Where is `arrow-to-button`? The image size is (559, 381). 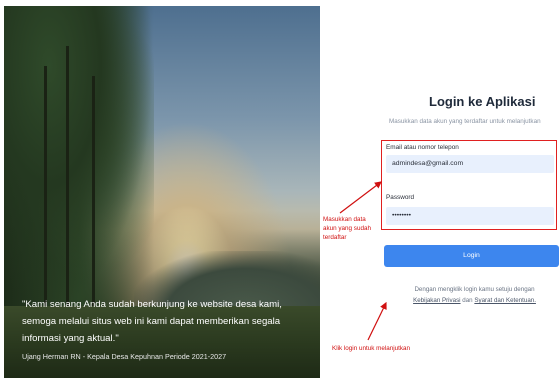 arrow-to-button is located at coordinates (377, 321).